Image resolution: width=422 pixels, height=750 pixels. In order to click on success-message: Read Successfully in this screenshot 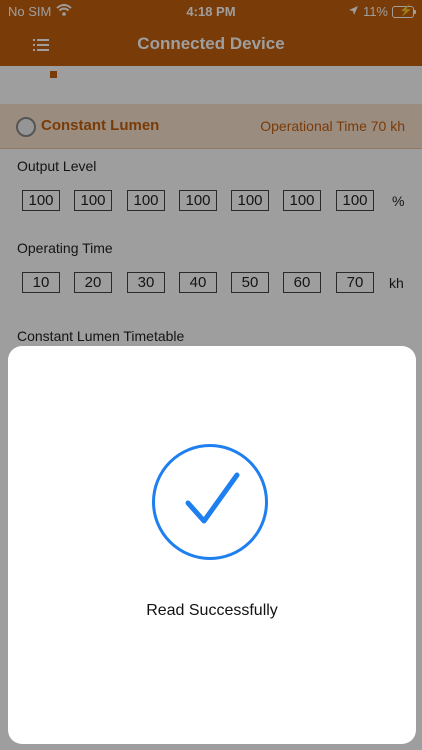, I will do `click(212, 610)`.